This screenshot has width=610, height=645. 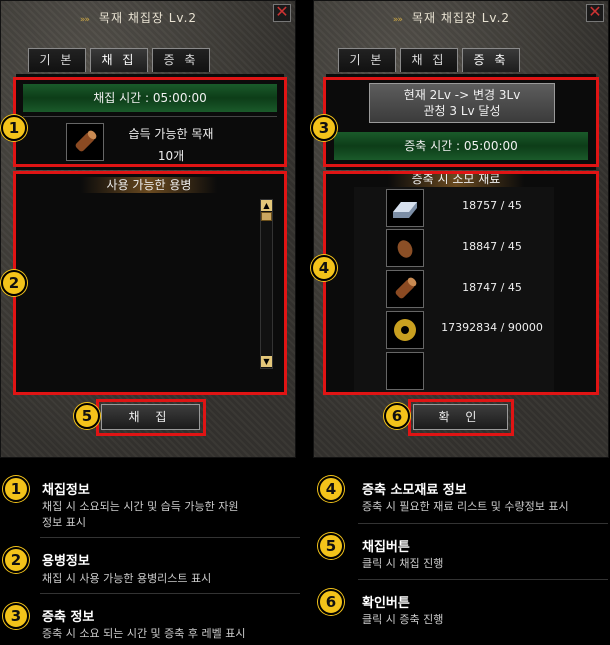 I want to click on legend-marker-1: 1, so click(x=16, y=489).